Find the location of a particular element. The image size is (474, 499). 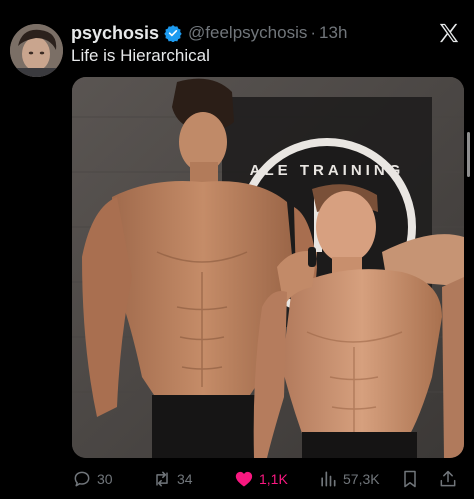

reply-button: 30 is located at coordinates (92, 479).